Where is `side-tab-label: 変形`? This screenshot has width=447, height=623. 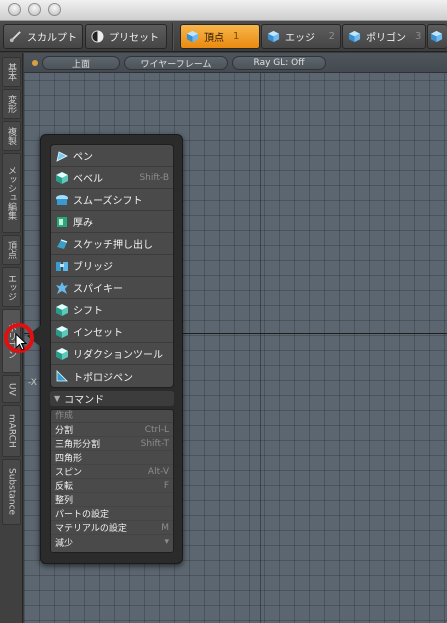
side-tab-label: 変形 is located at coordinates (11, 104).